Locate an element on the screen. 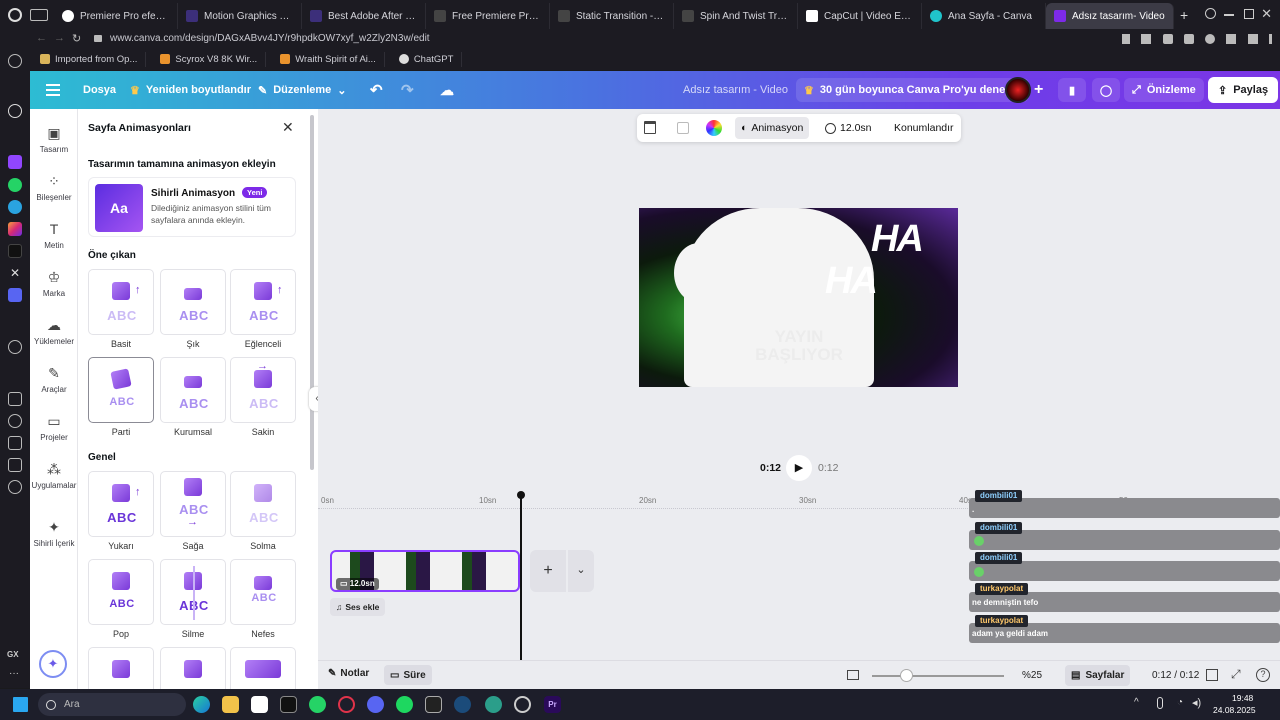 This screenshot has height=720, width=1280. extensions-icon is located at coordinates (15, 465).